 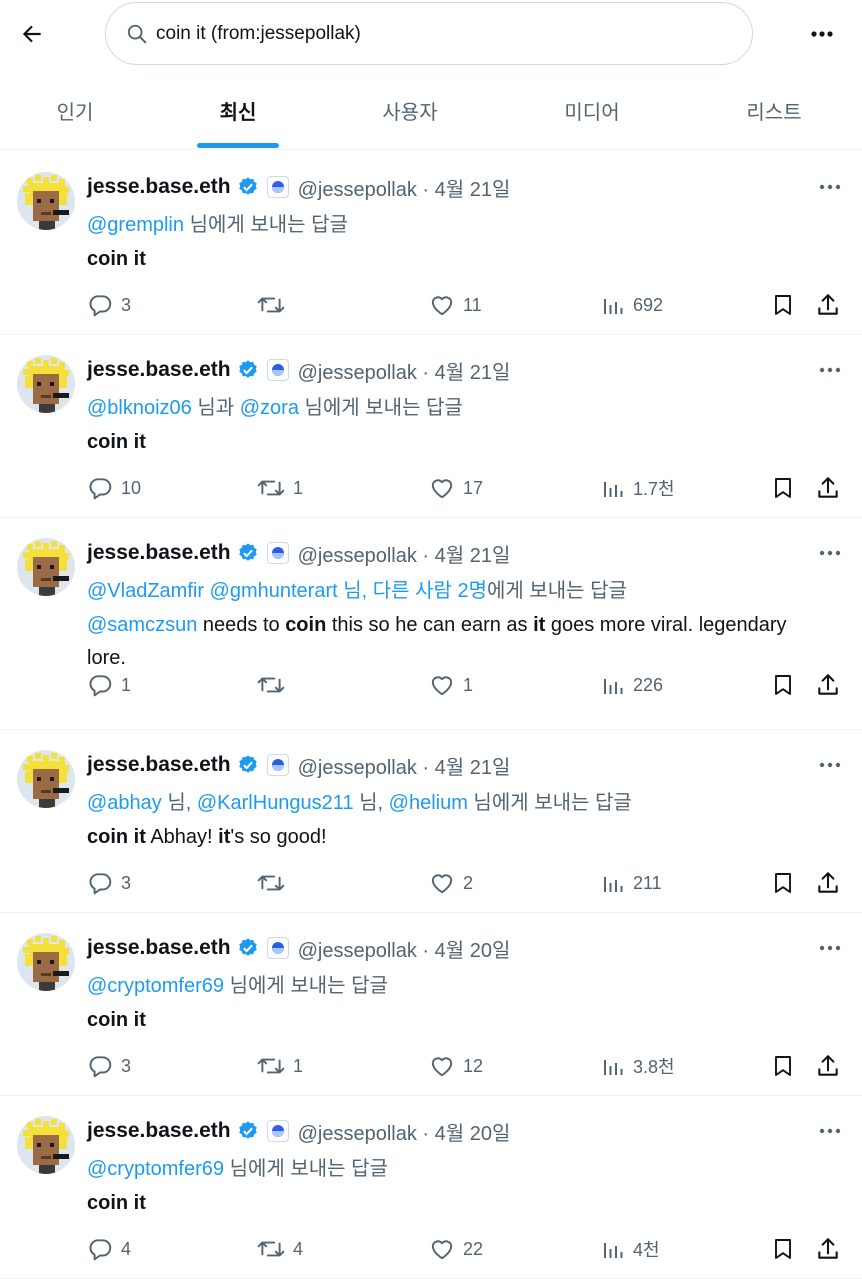 What do you see at coordinates (455, 305) in the screenshot?
I see `like-button: 11` at bounding box center [455, 305].